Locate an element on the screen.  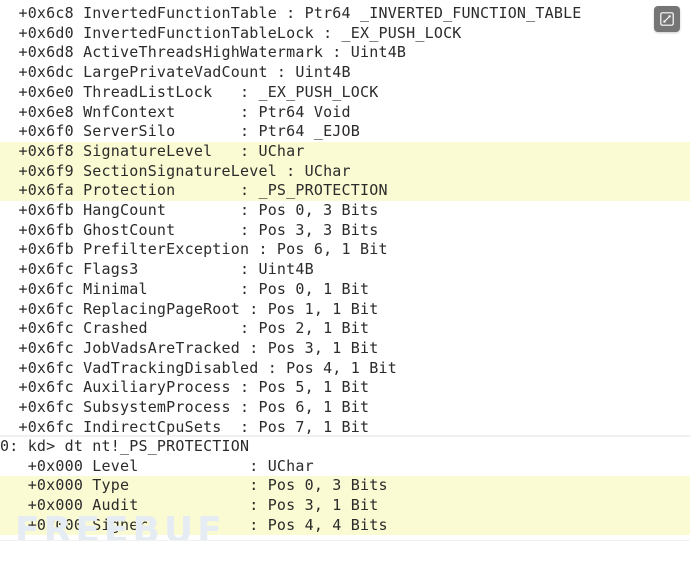
code-line: +0x6fb PrefilterException : Pos 6, 1 Bit is located at coordinates (194, 249).